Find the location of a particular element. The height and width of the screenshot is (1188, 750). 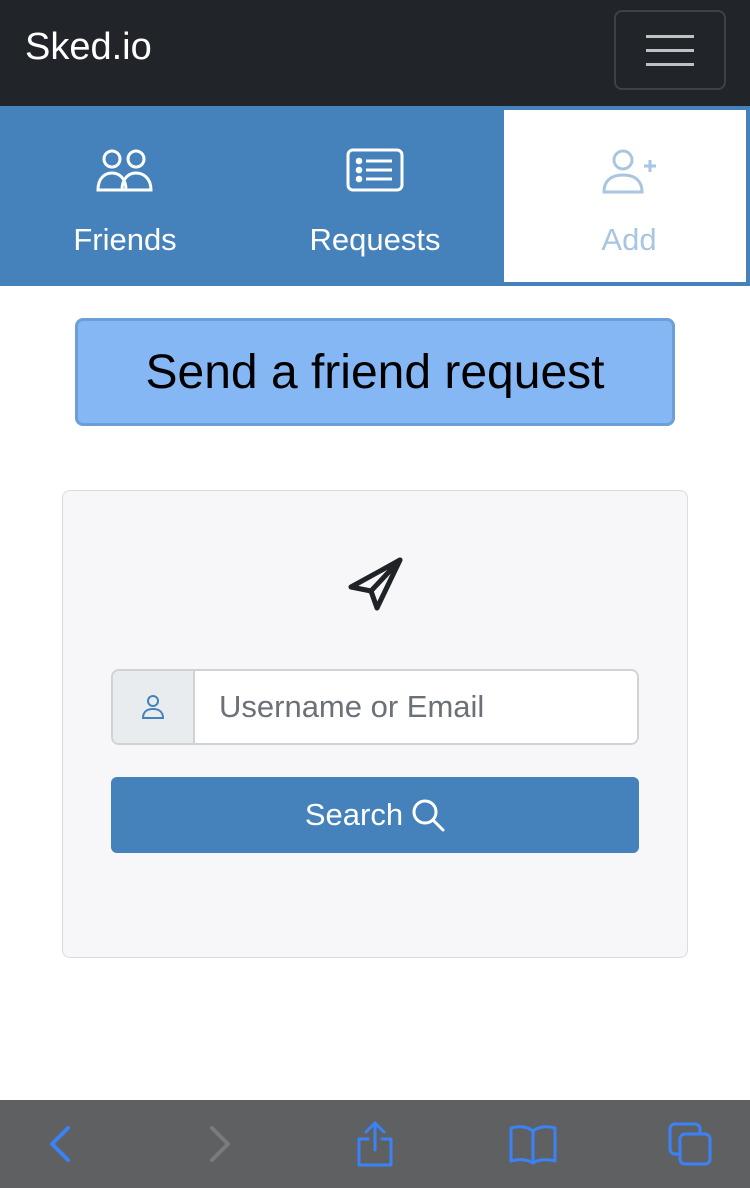

tab-add: Add is located at coordinates (625, 196).